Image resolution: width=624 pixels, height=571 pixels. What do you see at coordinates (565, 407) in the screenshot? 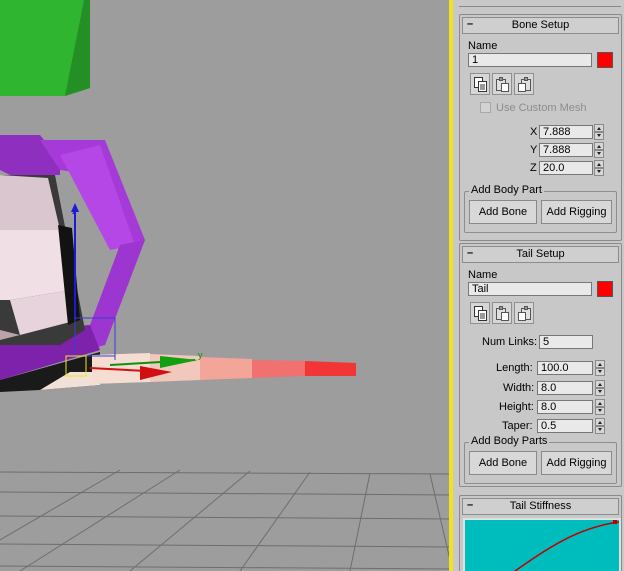
I see `height-field: 8.0` at bounding box center [565, 407].